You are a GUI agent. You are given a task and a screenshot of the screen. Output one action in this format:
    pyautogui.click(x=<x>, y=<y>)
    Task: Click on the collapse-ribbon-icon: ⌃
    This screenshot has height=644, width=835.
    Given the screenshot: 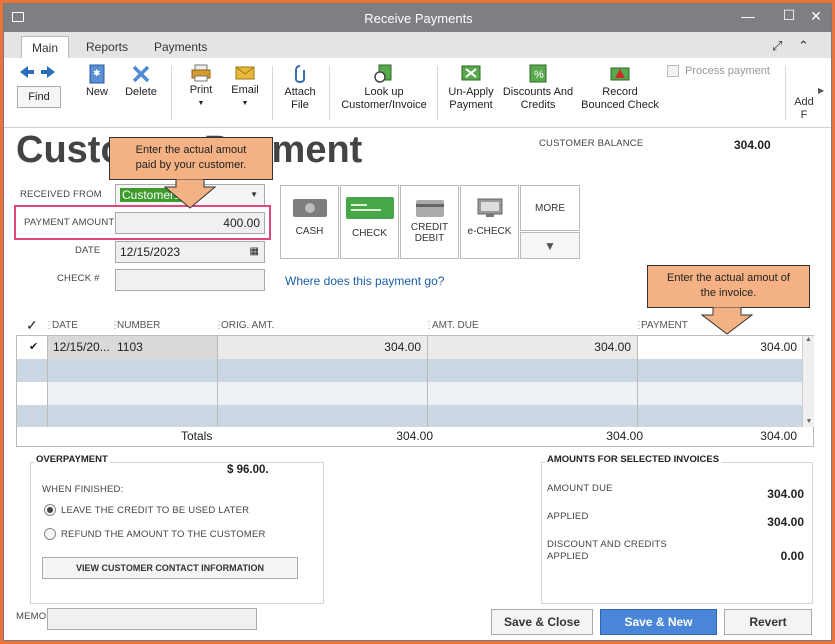 What is the action you would take?
    pyautogui.click(x=803, y=46)
    